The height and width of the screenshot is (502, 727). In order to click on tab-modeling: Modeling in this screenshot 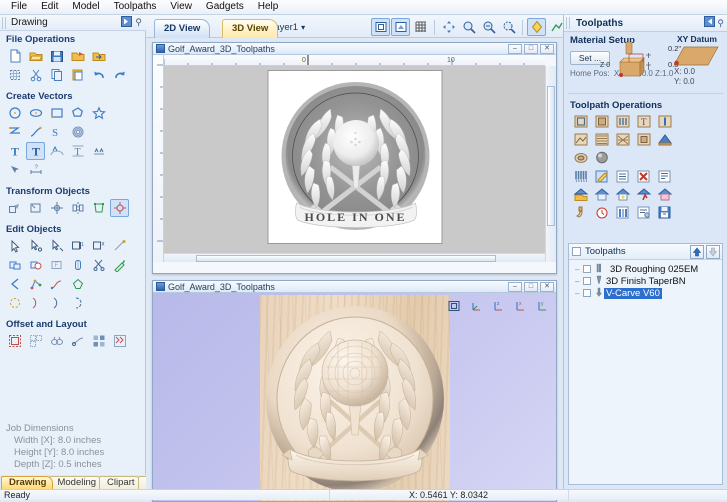, I will do `click(76, 482)`.